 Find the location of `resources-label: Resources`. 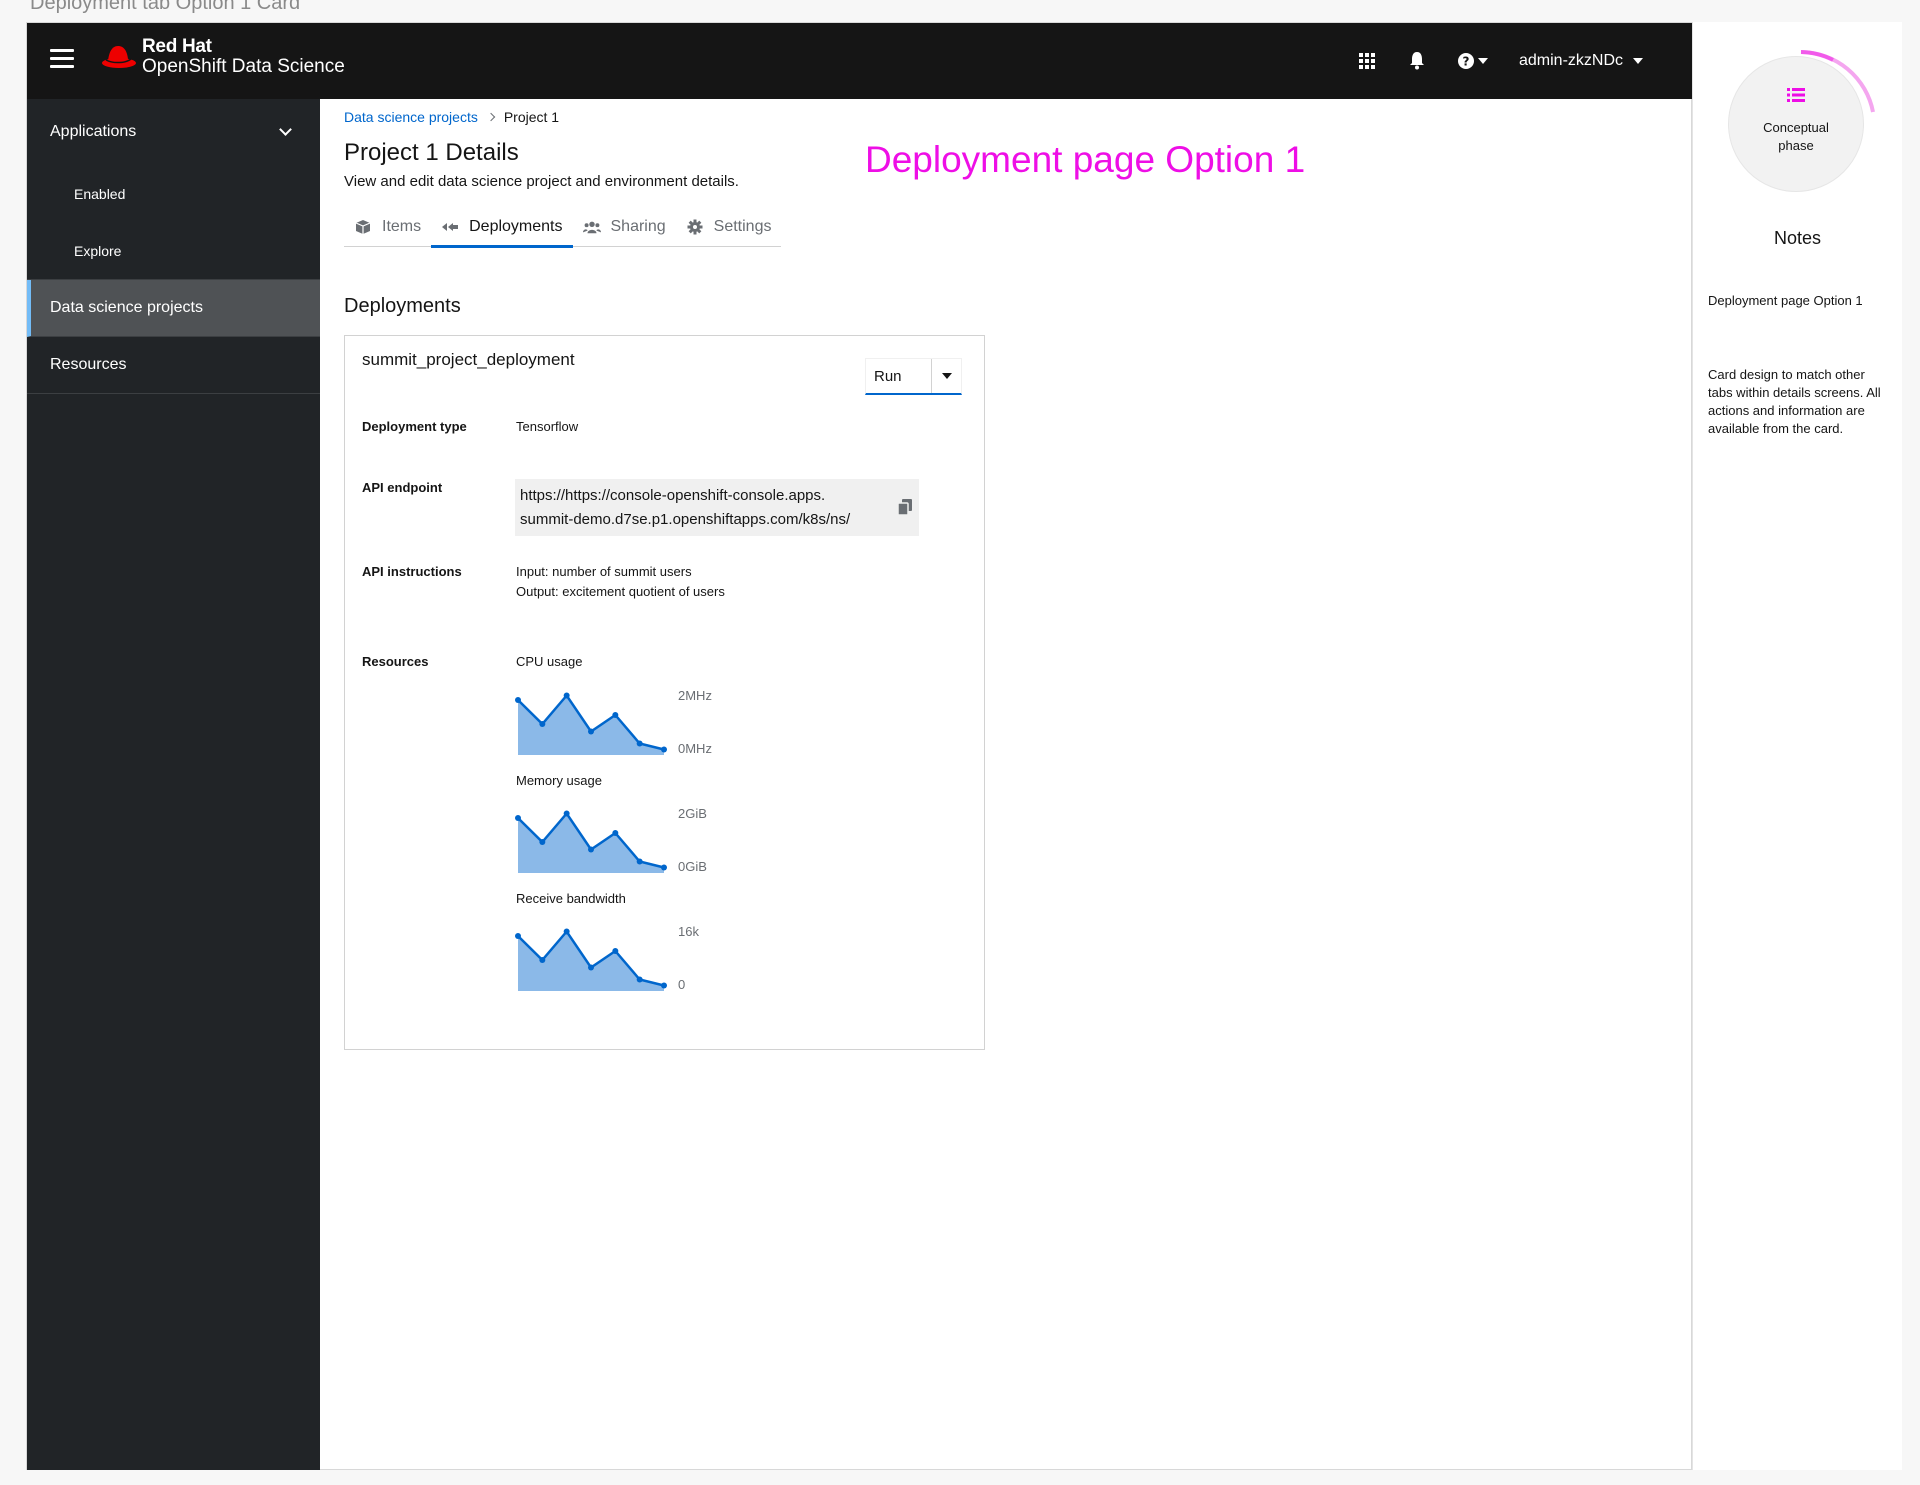

resources-label: Resources is located at coordinates (395, 661).